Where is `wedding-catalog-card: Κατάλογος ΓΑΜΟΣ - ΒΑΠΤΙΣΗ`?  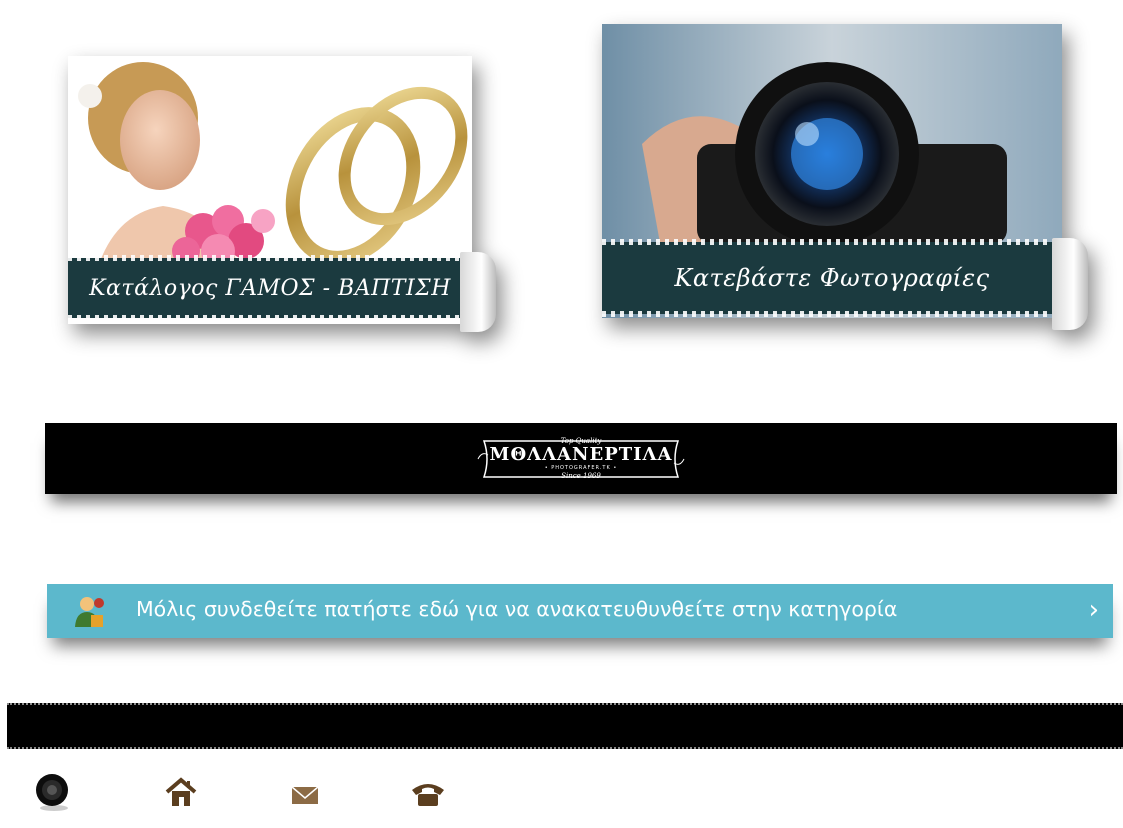 wedding-catalog-card: Κατάλογος ΓΑΜΟΣ - ΒΑΠΤΙΣΗ is located at coordinates (282, 194).